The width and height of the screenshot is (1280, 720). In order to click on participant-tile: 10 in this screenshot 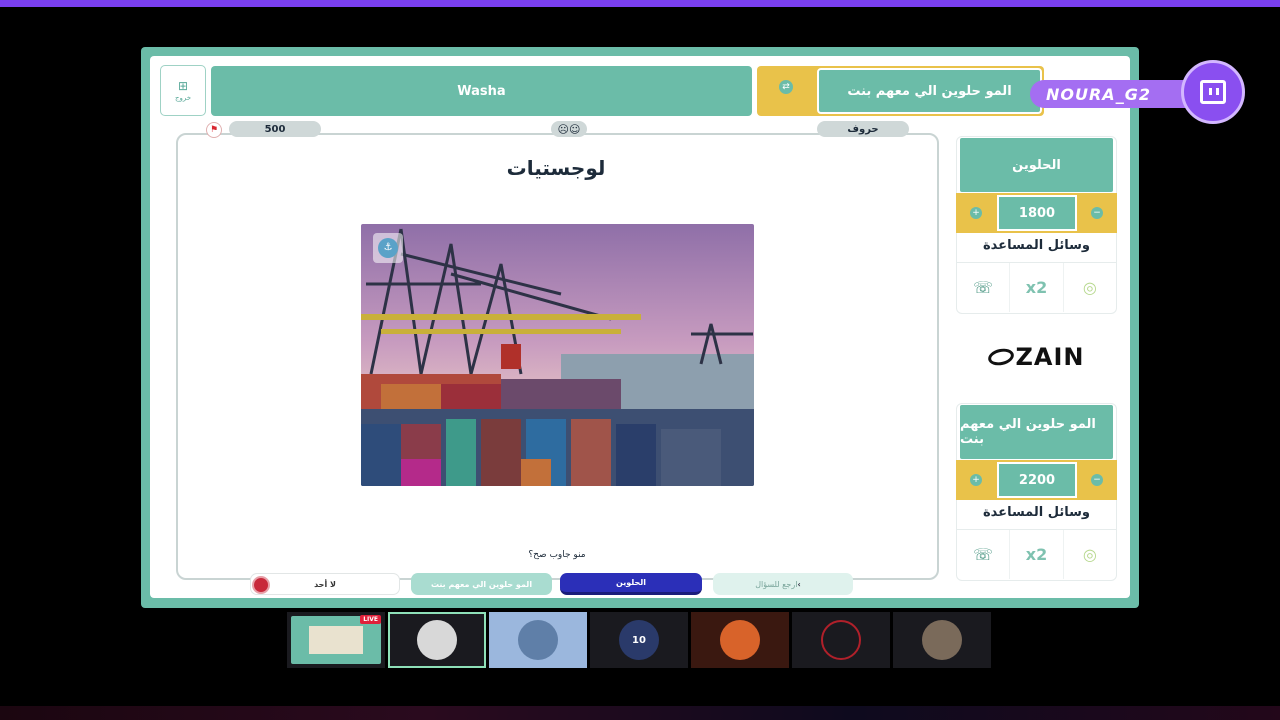, I will do `click(639, 640)`.